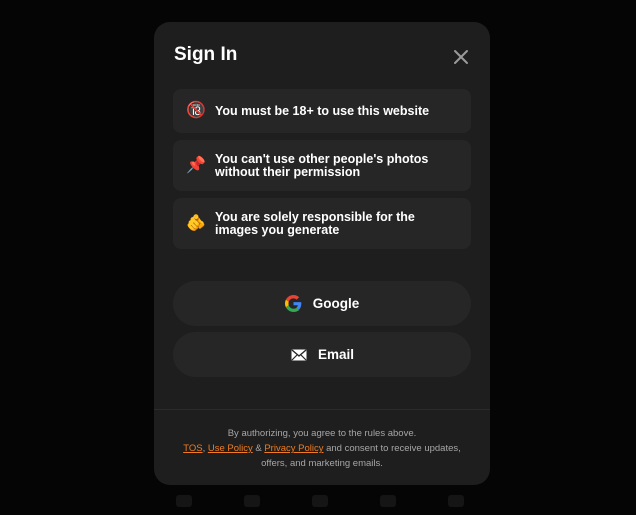 This screenshot has height=515, width=636. Describe the element at coordinates (196, 165) in the screenshot. I see `pushpin-icon: 📌` at that location.